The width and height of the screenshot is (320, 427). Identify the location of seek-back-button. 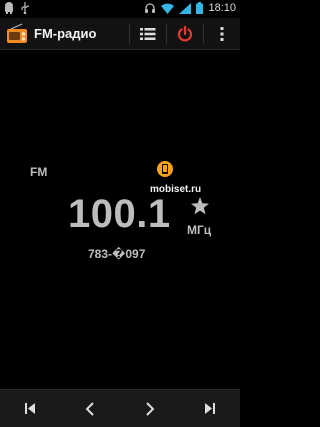
(90, 408).